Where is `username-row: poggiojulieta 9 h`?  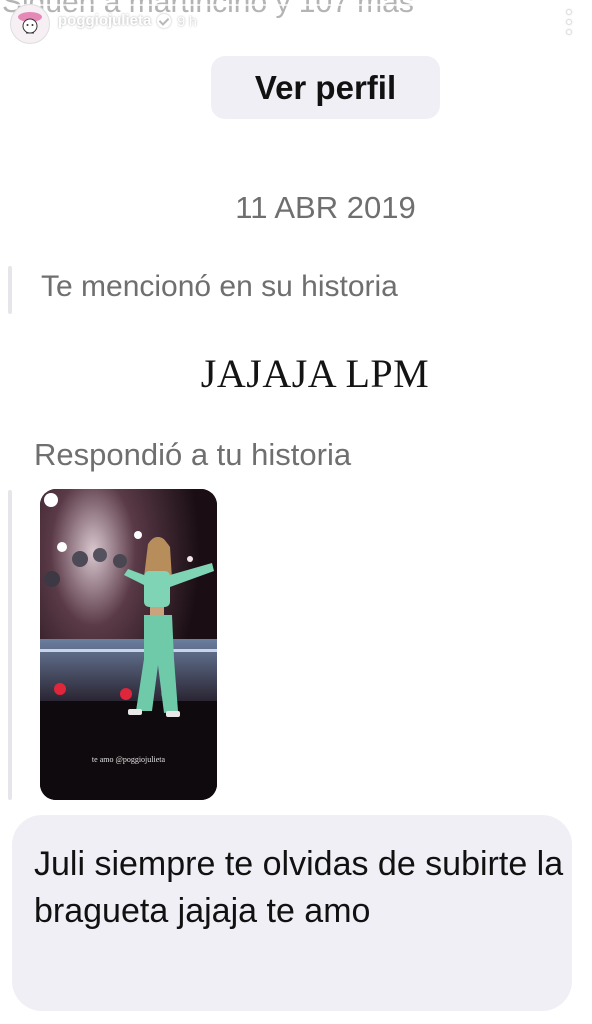
username-row: poggiojulieta 9 h is located at coordinates (127, 20).